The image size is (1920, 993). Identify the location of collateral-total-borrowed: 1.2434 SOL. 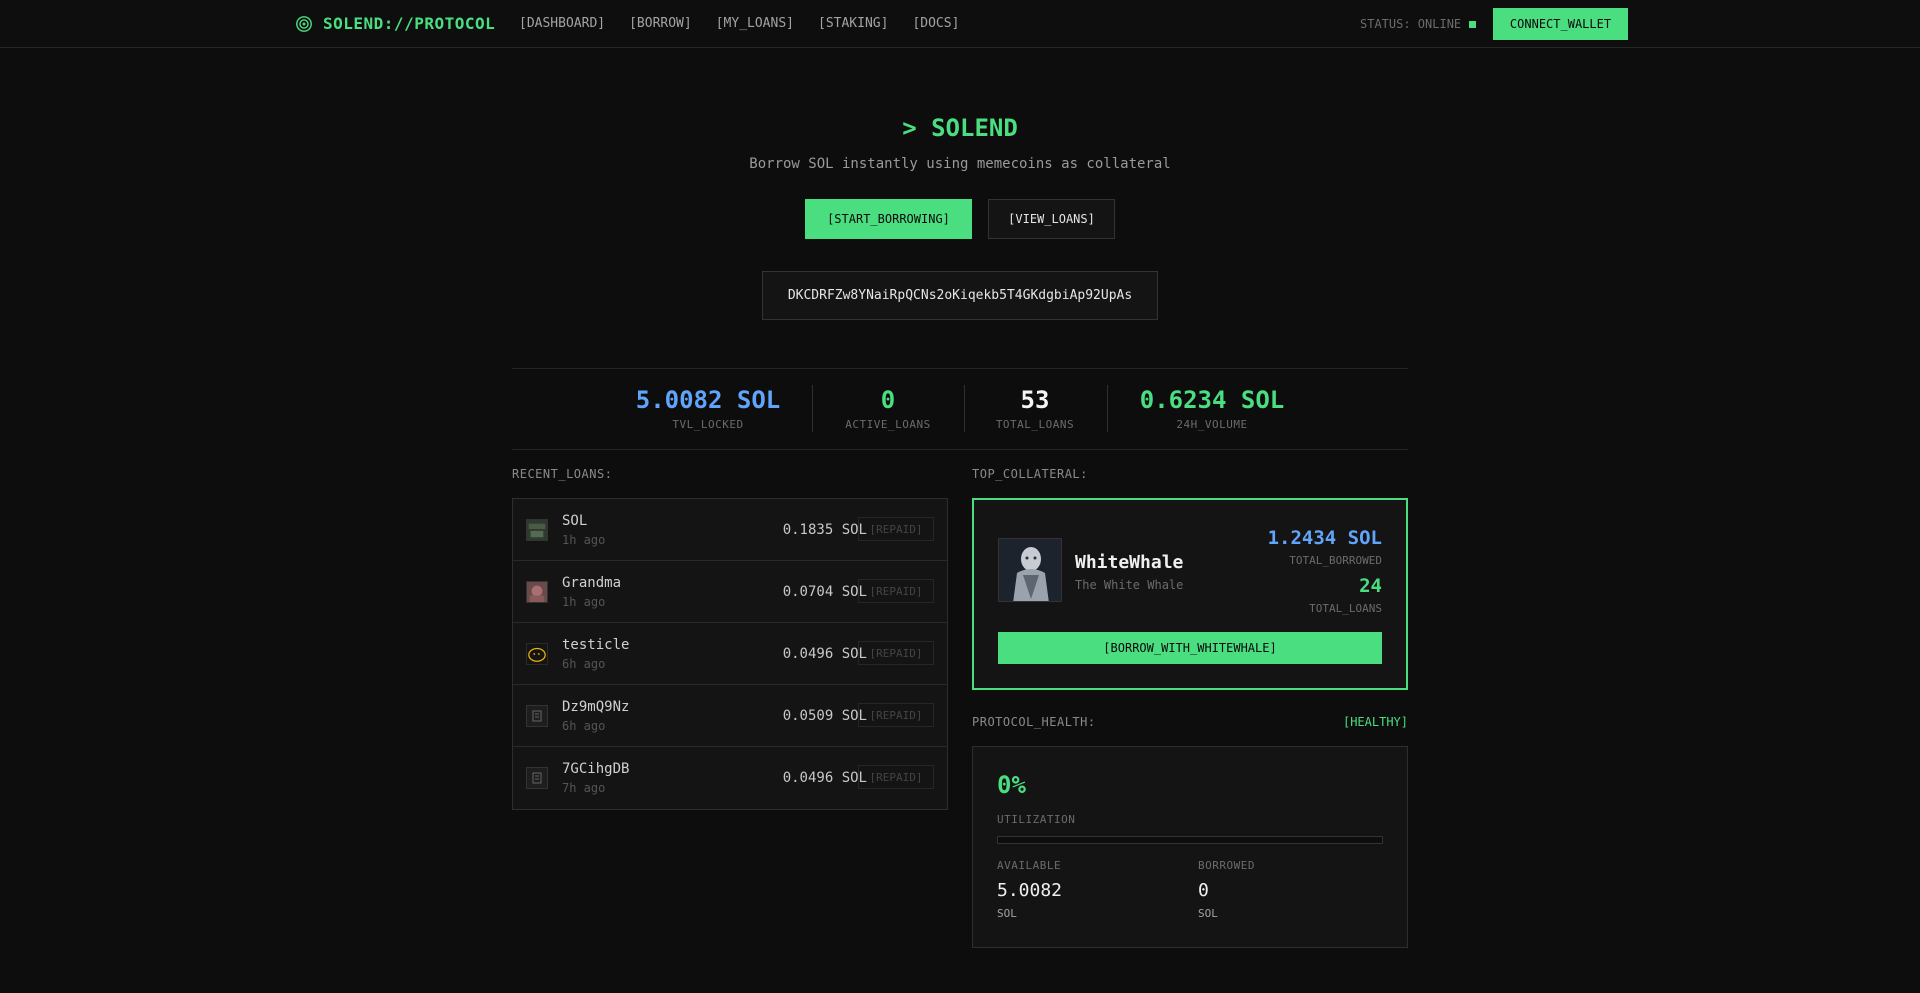
(1324, 538).